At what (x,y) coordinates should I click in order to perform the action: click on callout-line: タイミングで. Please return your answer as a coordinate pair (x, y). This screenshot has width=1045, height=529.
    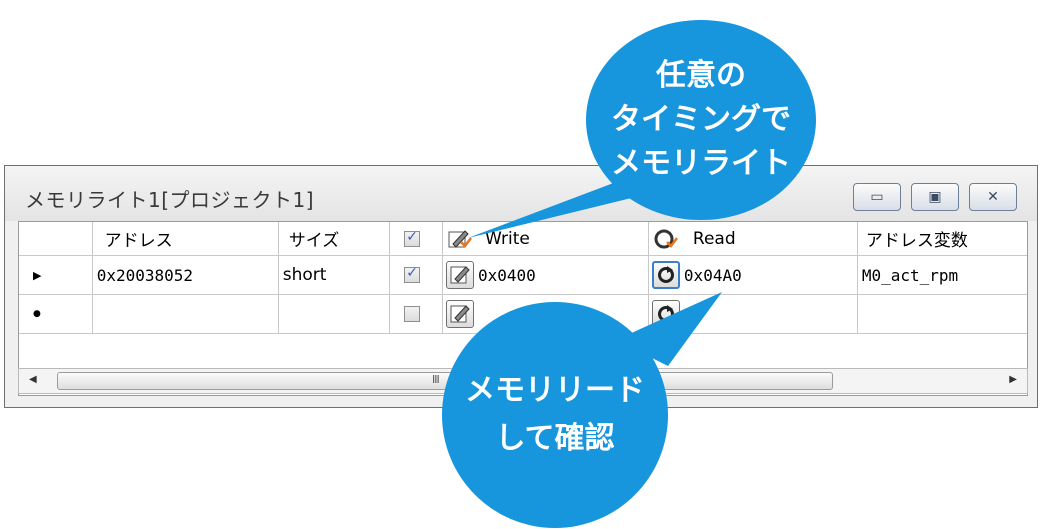
    Looking at the image, I should click on (701, 119).